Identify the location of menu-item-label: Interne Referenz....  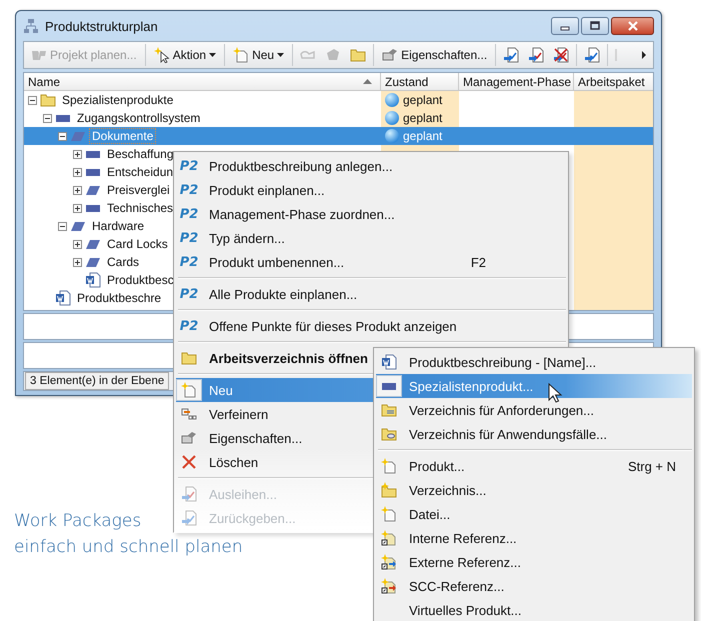
(463, 538).